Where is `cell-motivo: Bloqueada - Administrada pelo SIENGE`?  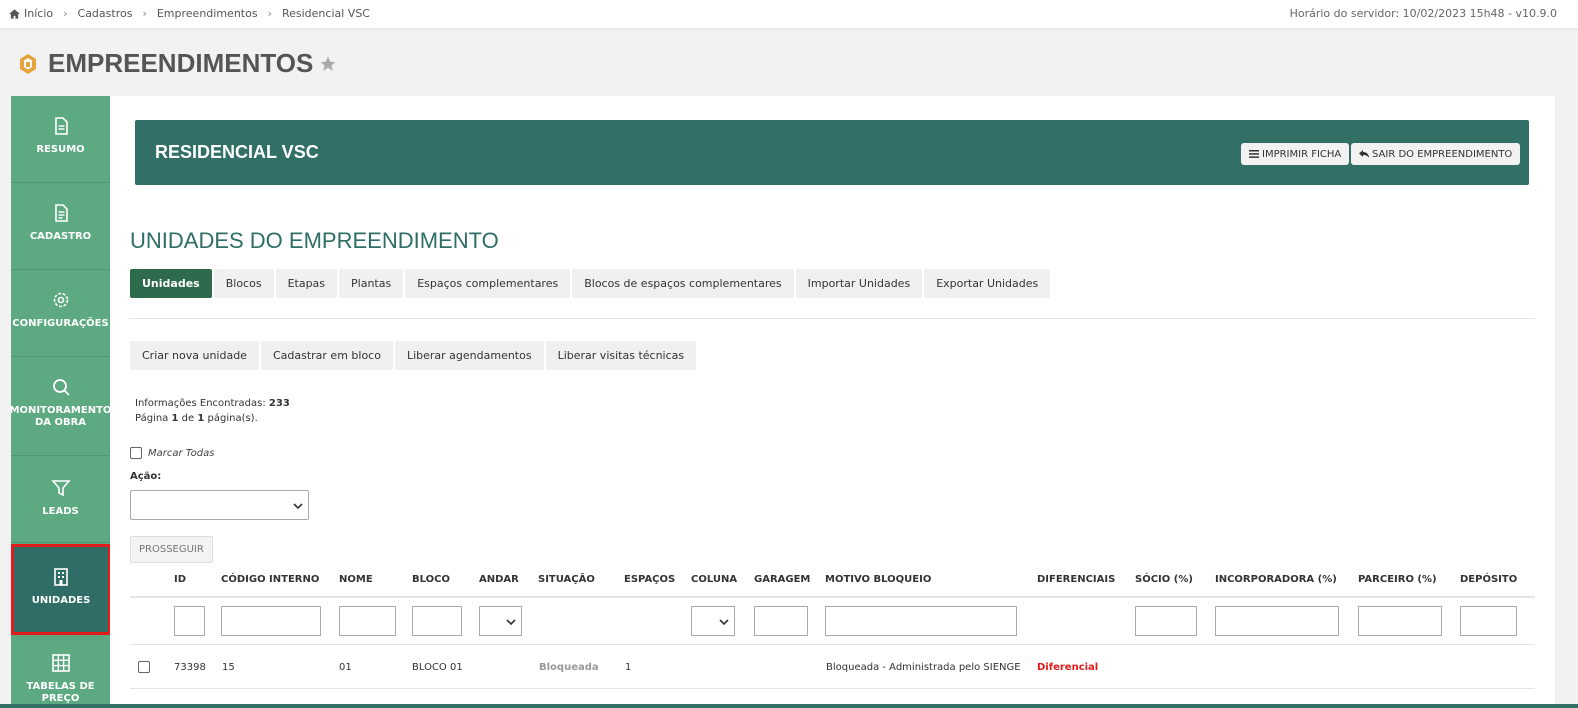
cell-motivo: Bloqueada - Administrada pelo SIENGE is located at coordinates (923, 667).